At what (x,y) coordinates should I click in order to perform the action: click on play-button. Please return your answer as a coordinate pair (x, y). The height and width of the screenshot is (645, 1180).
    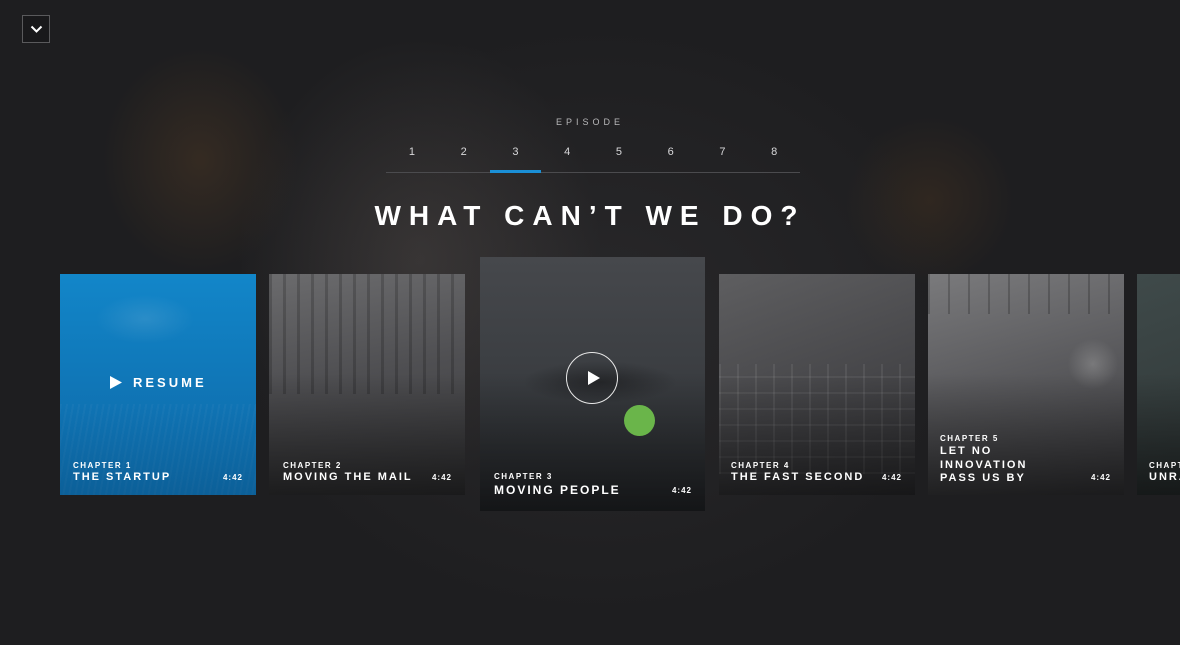
    Looking at the image, I should click on (592, 378).